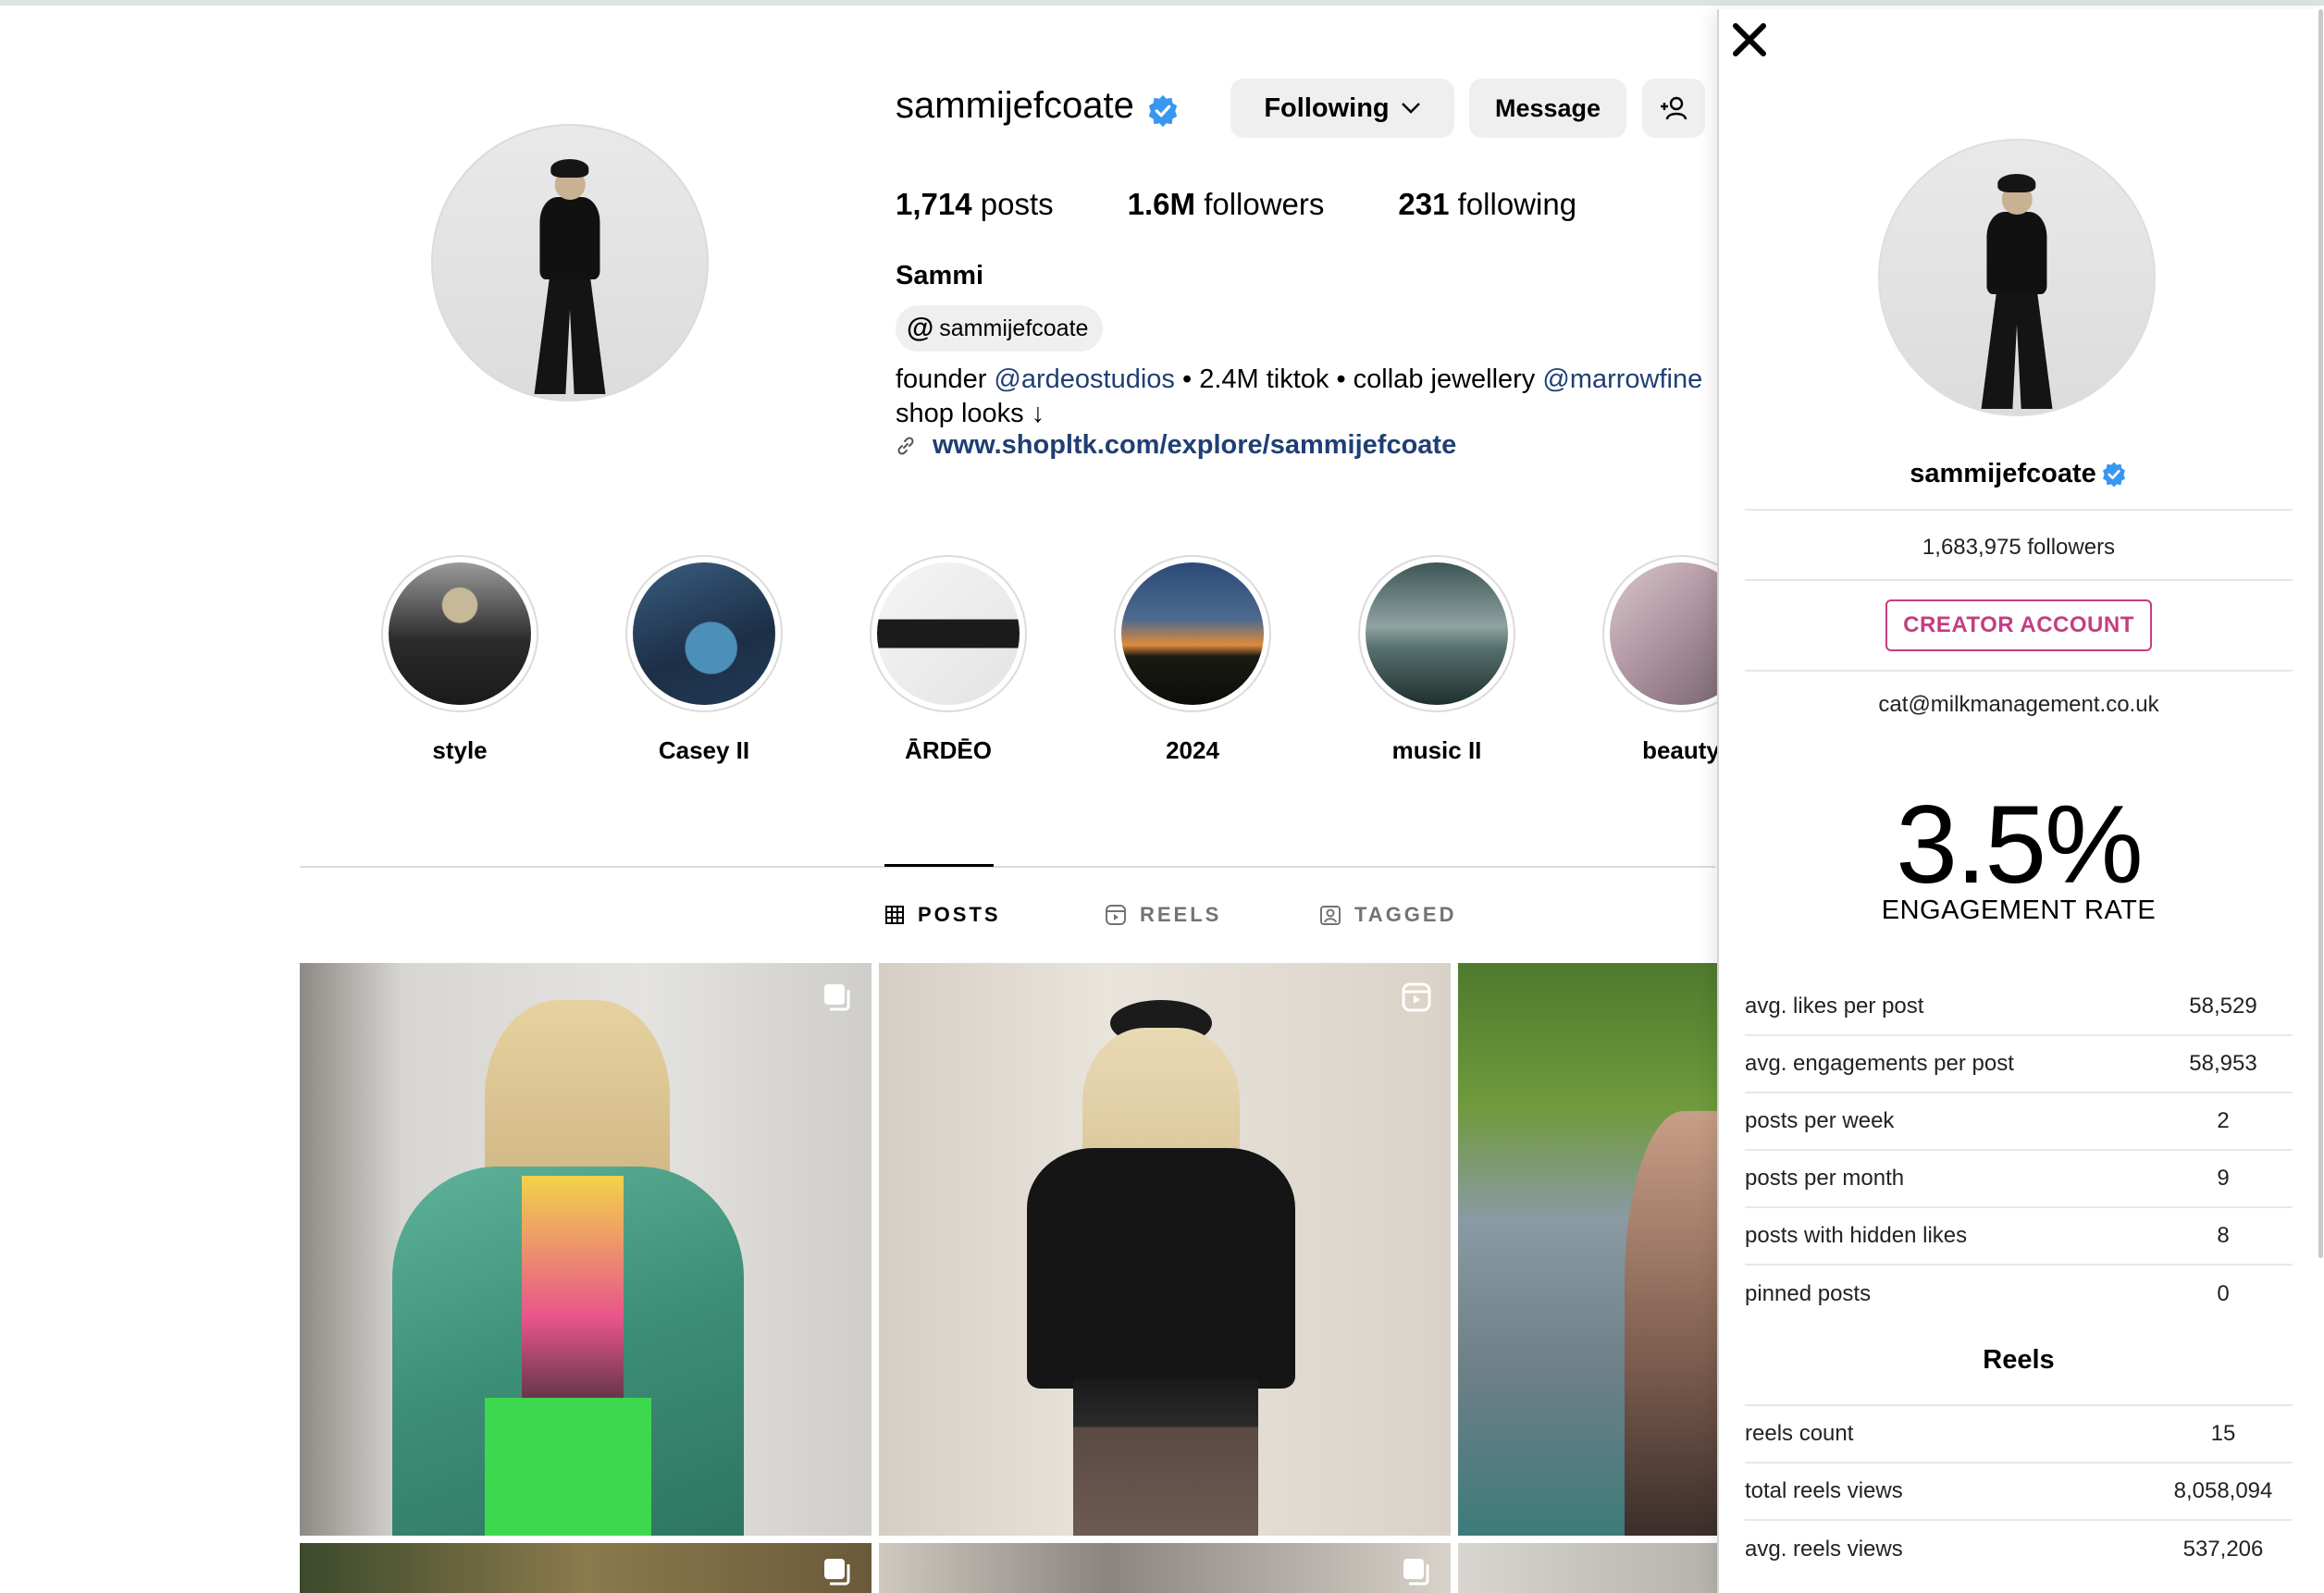 This screenshot has width=2324, height=1593. What do you see at coordinates (1749, 40) in the screenshot?
I see `close-icon` at bounding box center [1749, 40].